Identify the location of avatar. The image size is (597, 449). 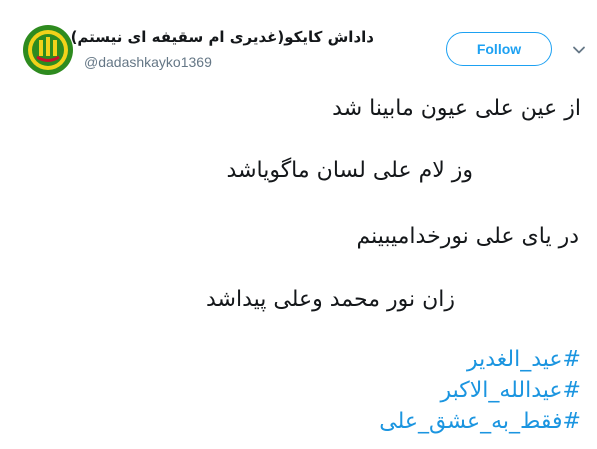
(48, 50).